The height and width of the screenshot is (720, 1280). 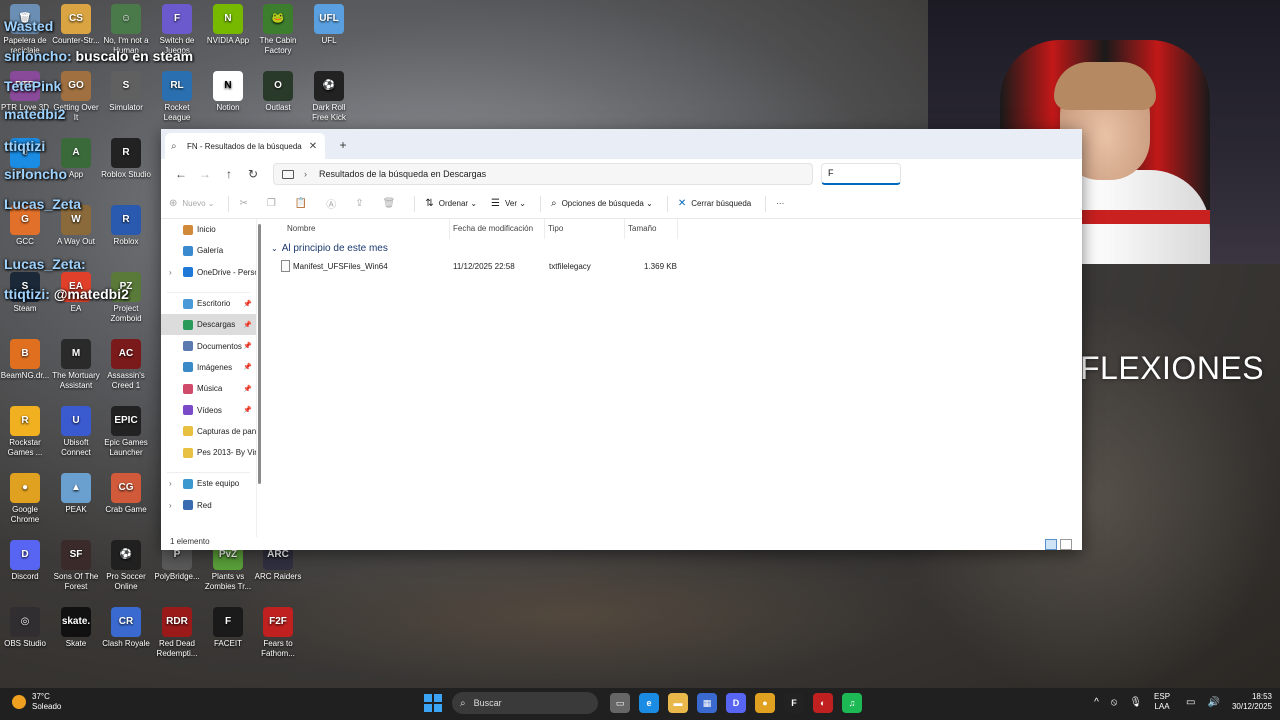 I want to click on close-tab-icon: ✕, so click(x=313, y=146).